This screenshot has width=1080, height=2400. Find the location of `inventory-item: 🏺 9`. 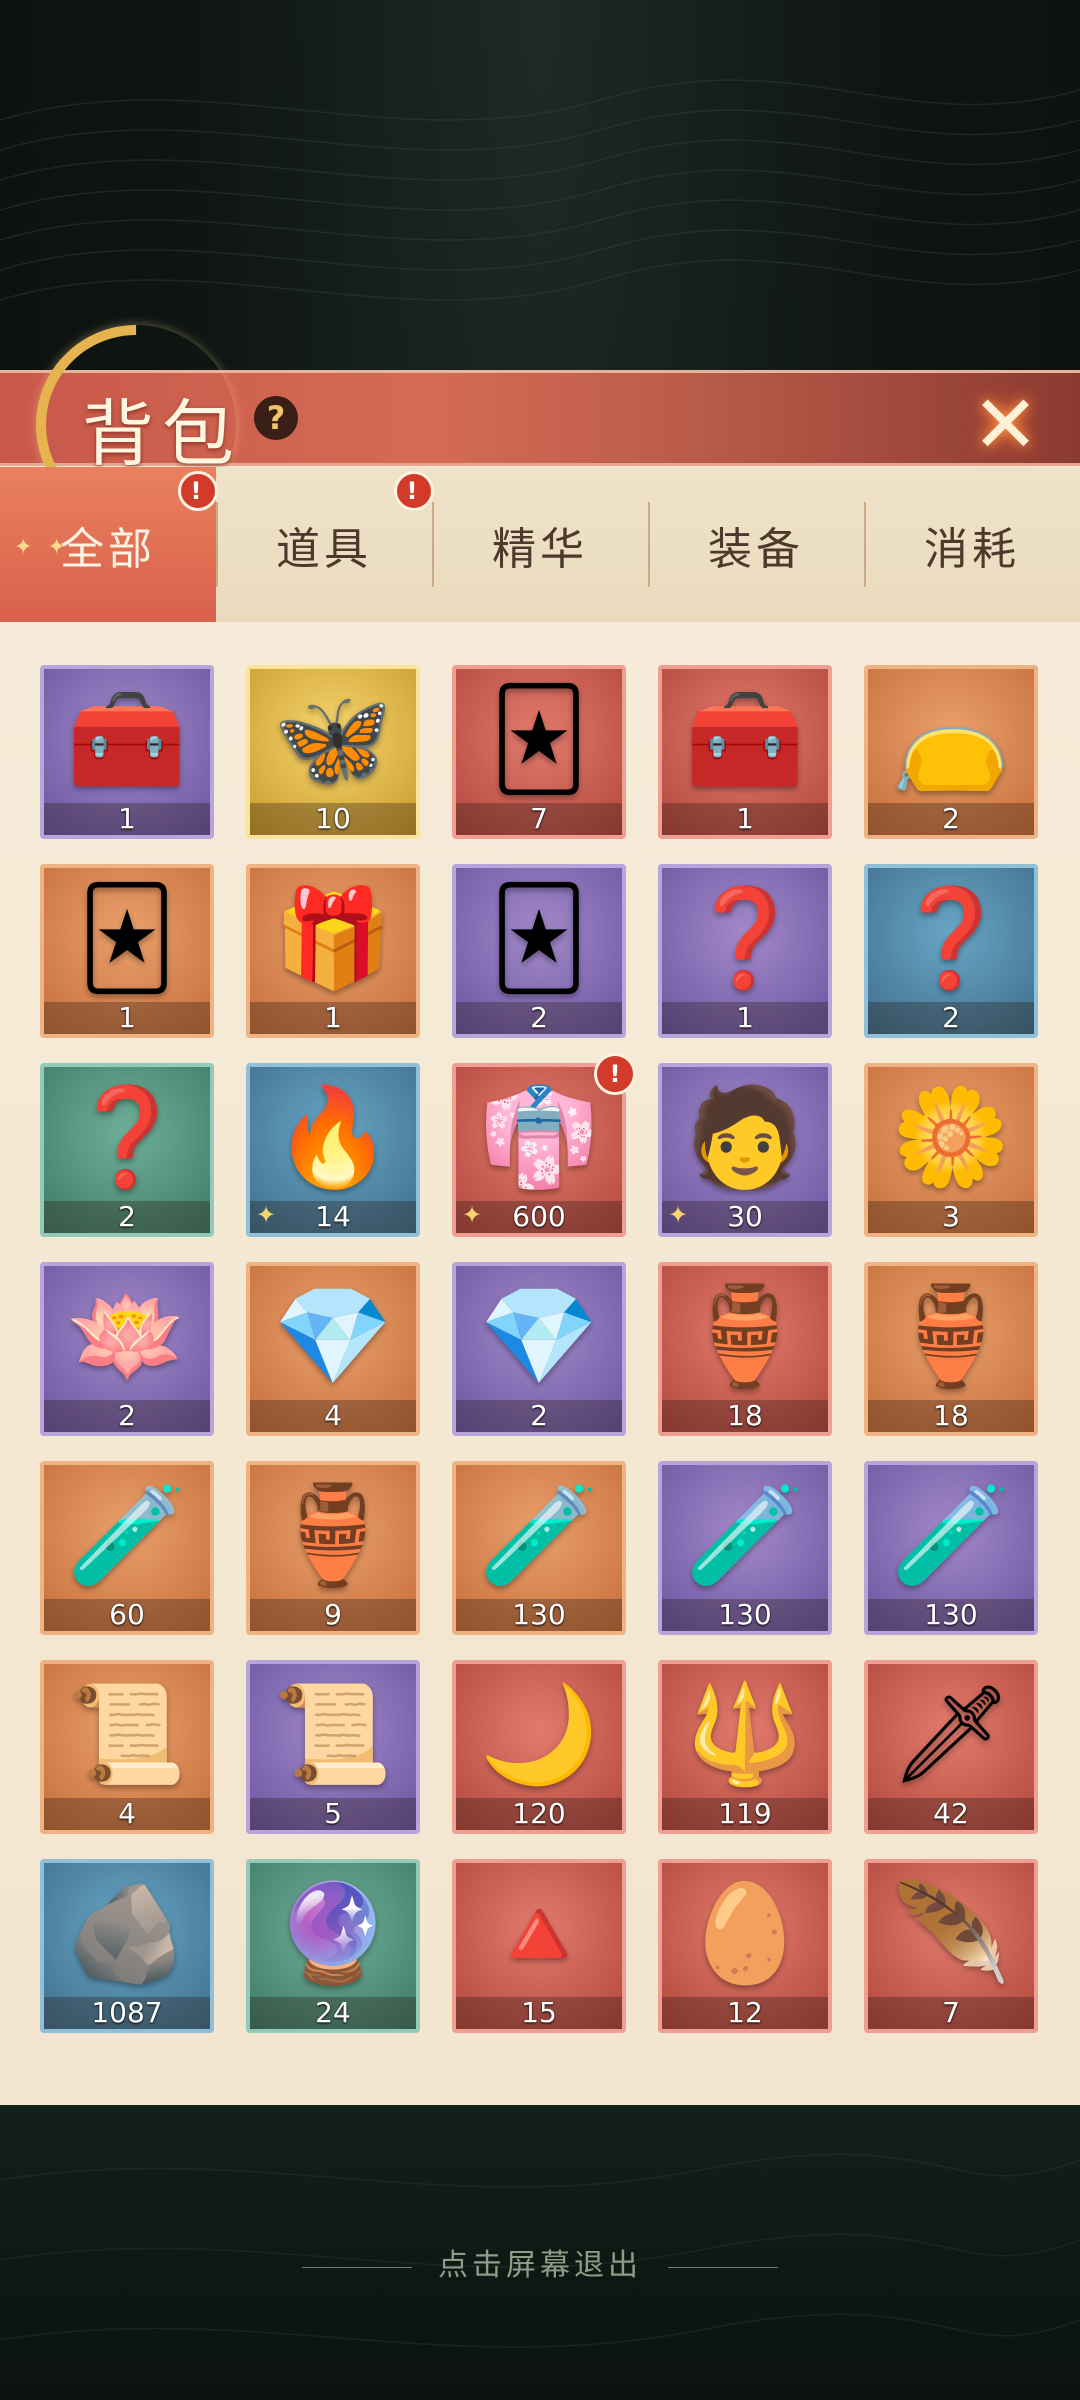

inventory-item: 🏺 9 is located at coordinates (333, 1548).